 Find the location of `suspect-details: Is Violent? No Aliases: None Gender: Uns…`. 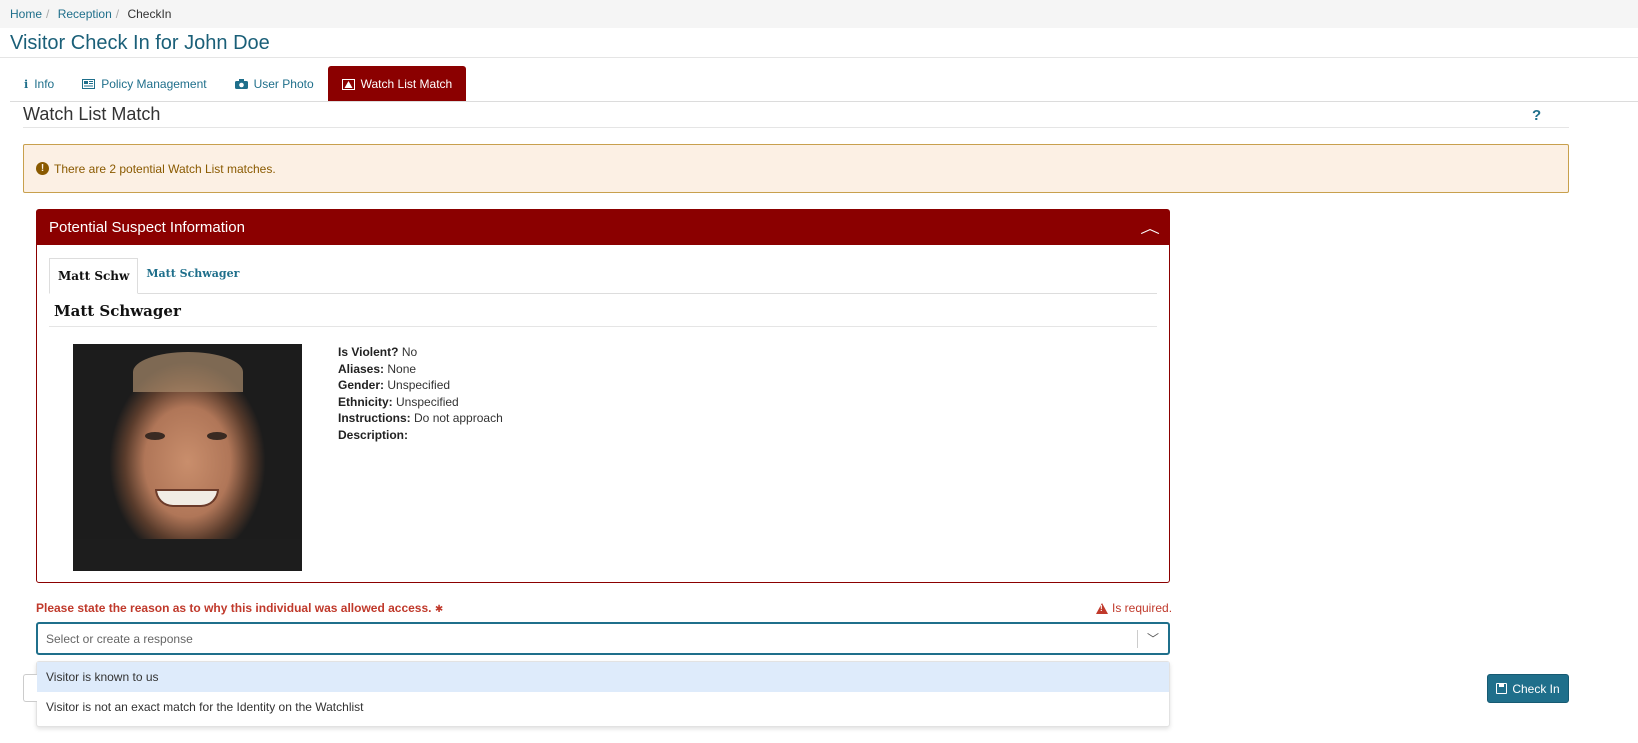

suspect-details: Is Violent? No Aliases: None Gender: Uns… is located at coordinates (420, 393).